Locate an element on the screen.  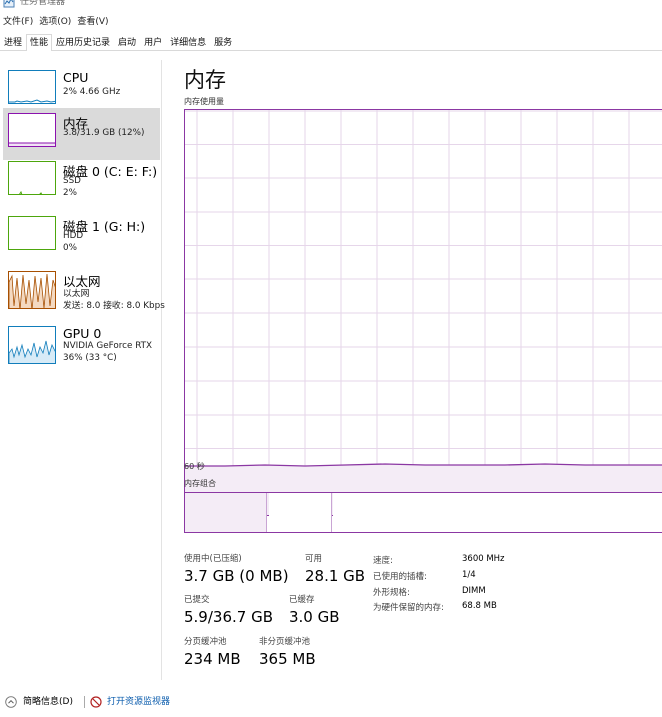
sidebar-item-disk-1: 磁盘 1 (G: H:) HDD 0% is located at coordinates (81, 237).